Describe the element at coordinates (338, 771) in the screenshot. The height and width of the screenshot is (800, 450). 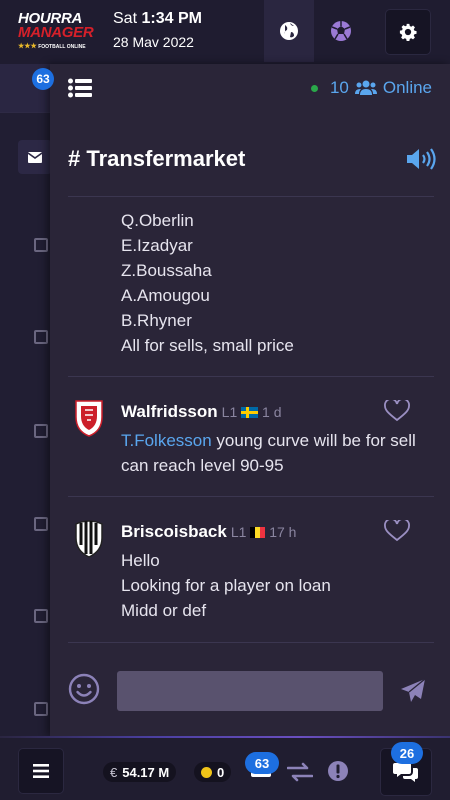
I see `alert-icon` at that location.